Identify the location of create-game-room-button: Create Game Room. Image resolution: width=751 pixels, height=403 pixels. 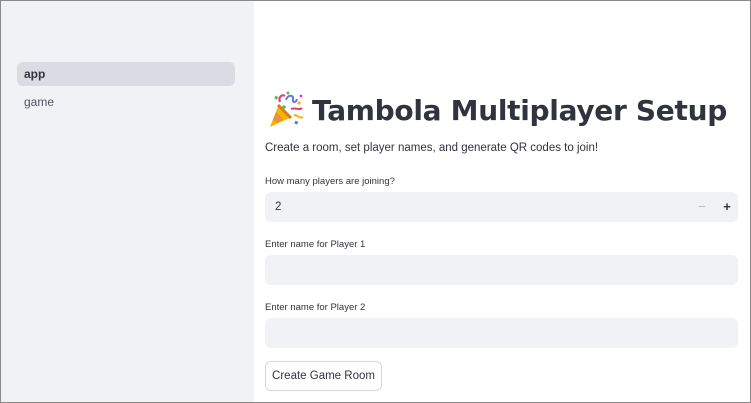
(323, 376).